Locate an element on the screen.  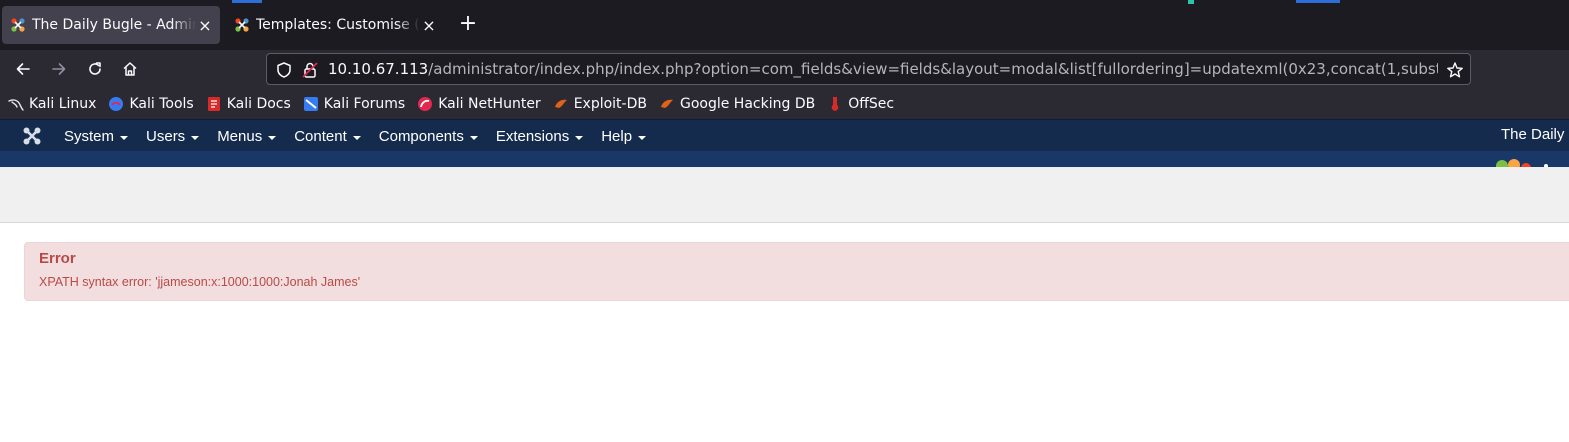
menu-components: Components is located at coordinates (428, 136).